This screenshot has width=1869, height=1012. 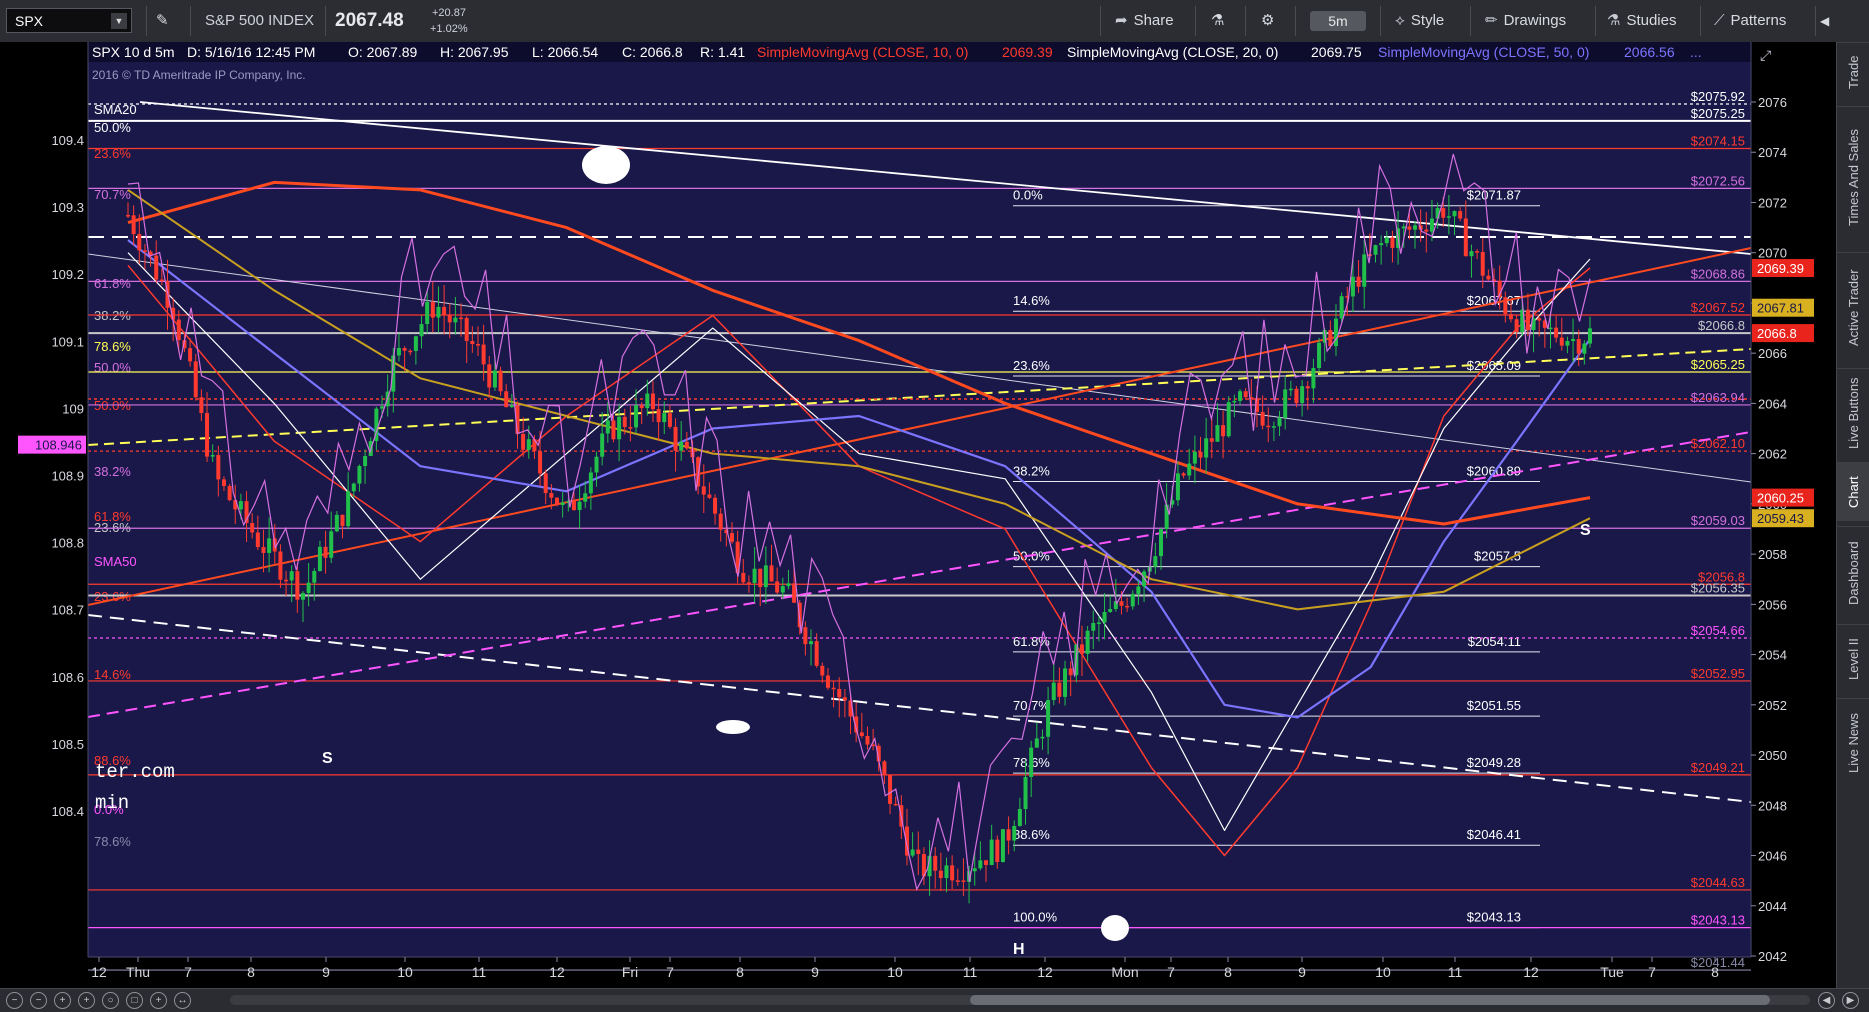 I want to click on tab-trade: Trade, so click(x=1853, y=71).